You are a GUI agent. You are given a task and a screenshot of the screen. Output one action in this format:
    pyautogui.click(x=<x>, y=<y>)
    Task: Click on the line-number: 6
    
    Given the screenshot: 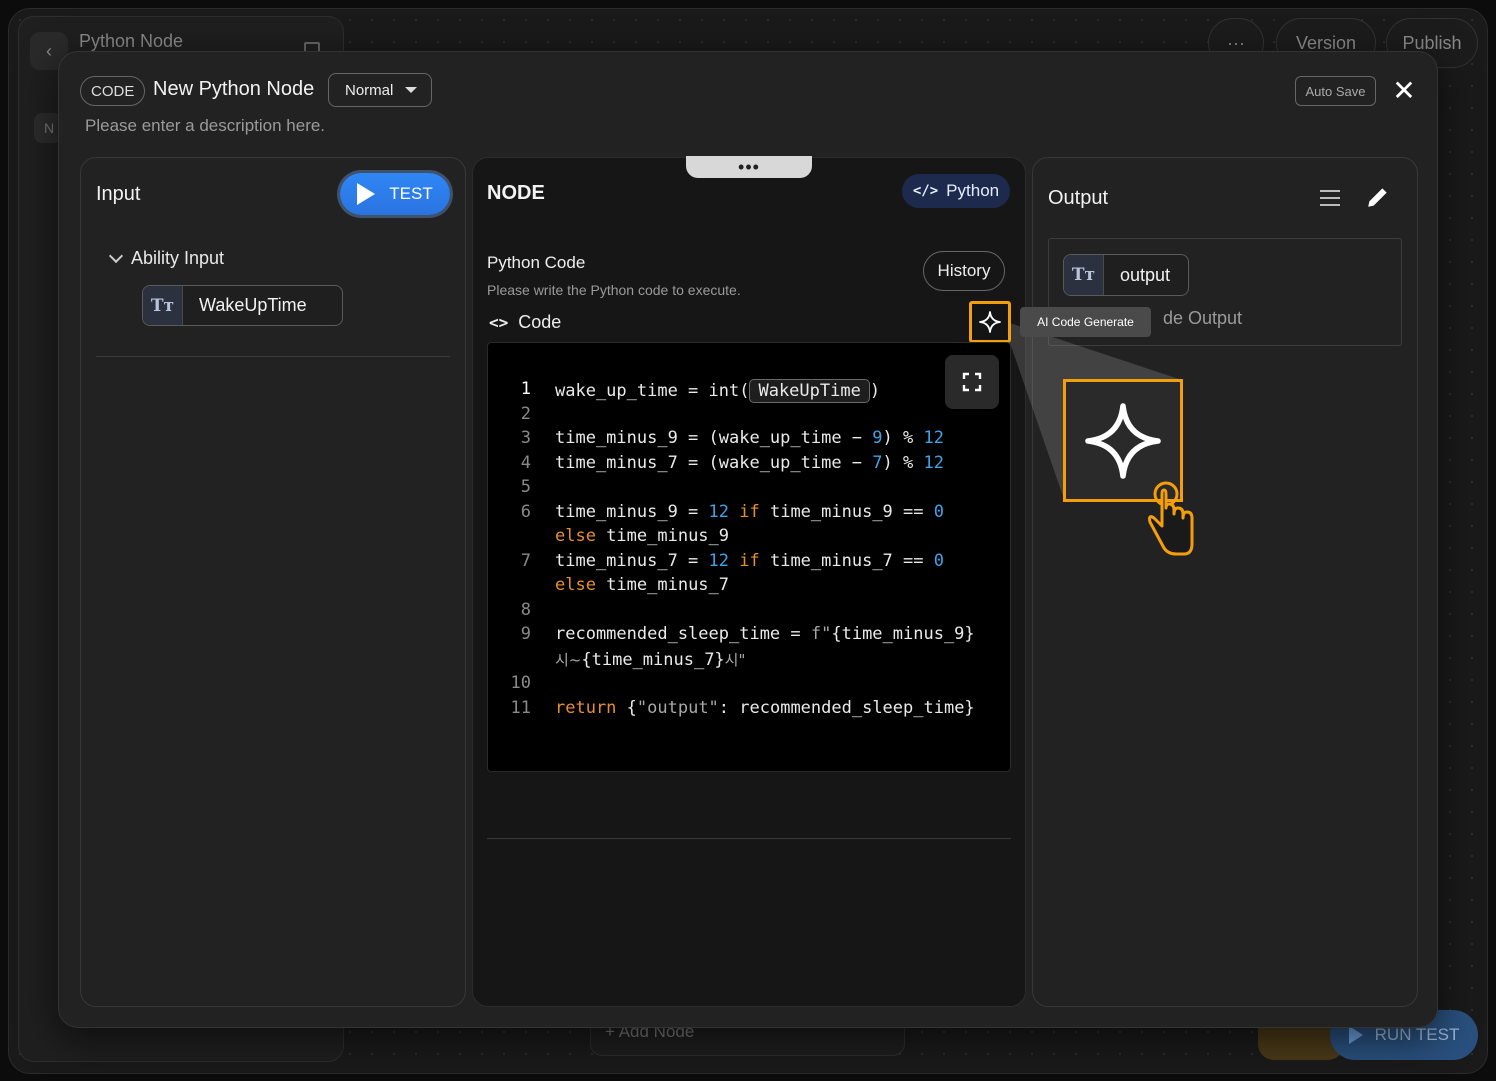 What is the action you would take?
    pyautogui.click(x=525, y=512)
    